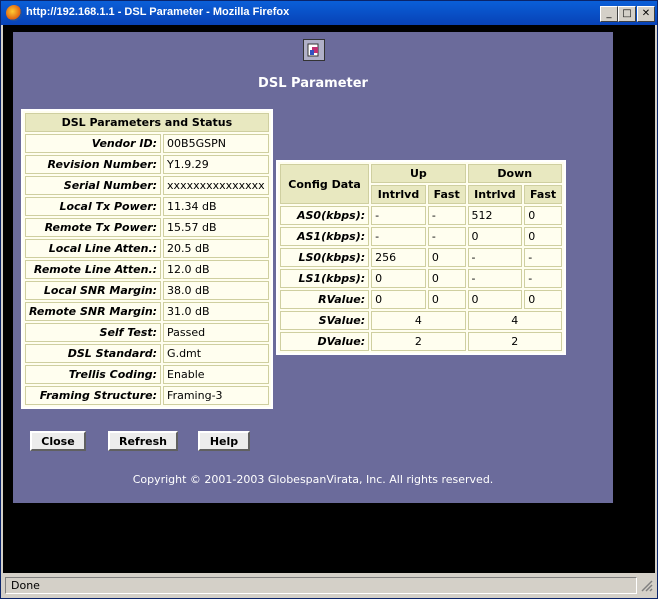 The width and height of the screenshot is (658, 599). What do you see at coordinates (514, 341) in the screenshot?
I see `dvalue-down-value: 2` at bounding box center [514, 341].